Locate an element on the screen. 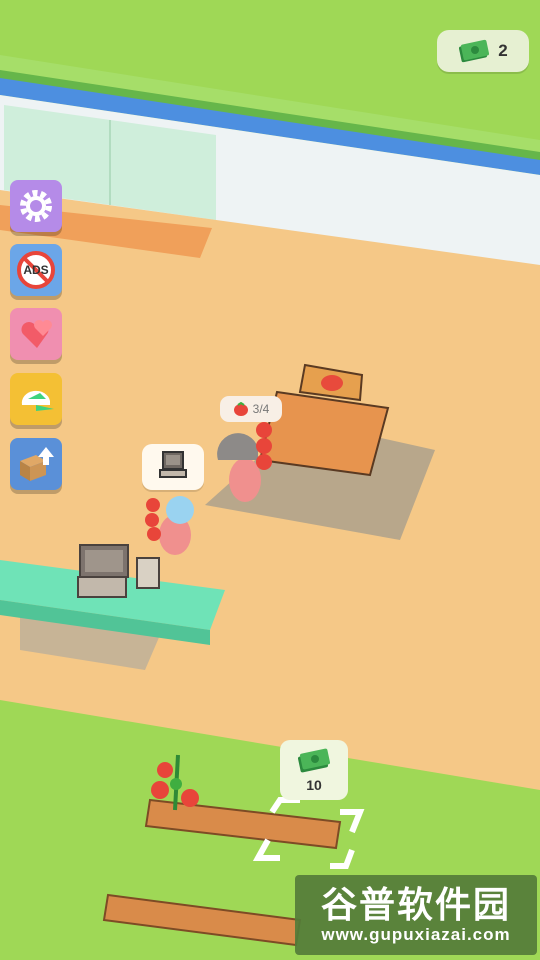 This screenshot has width=540, height=960. register-icon is located at coordinates (173, 464).